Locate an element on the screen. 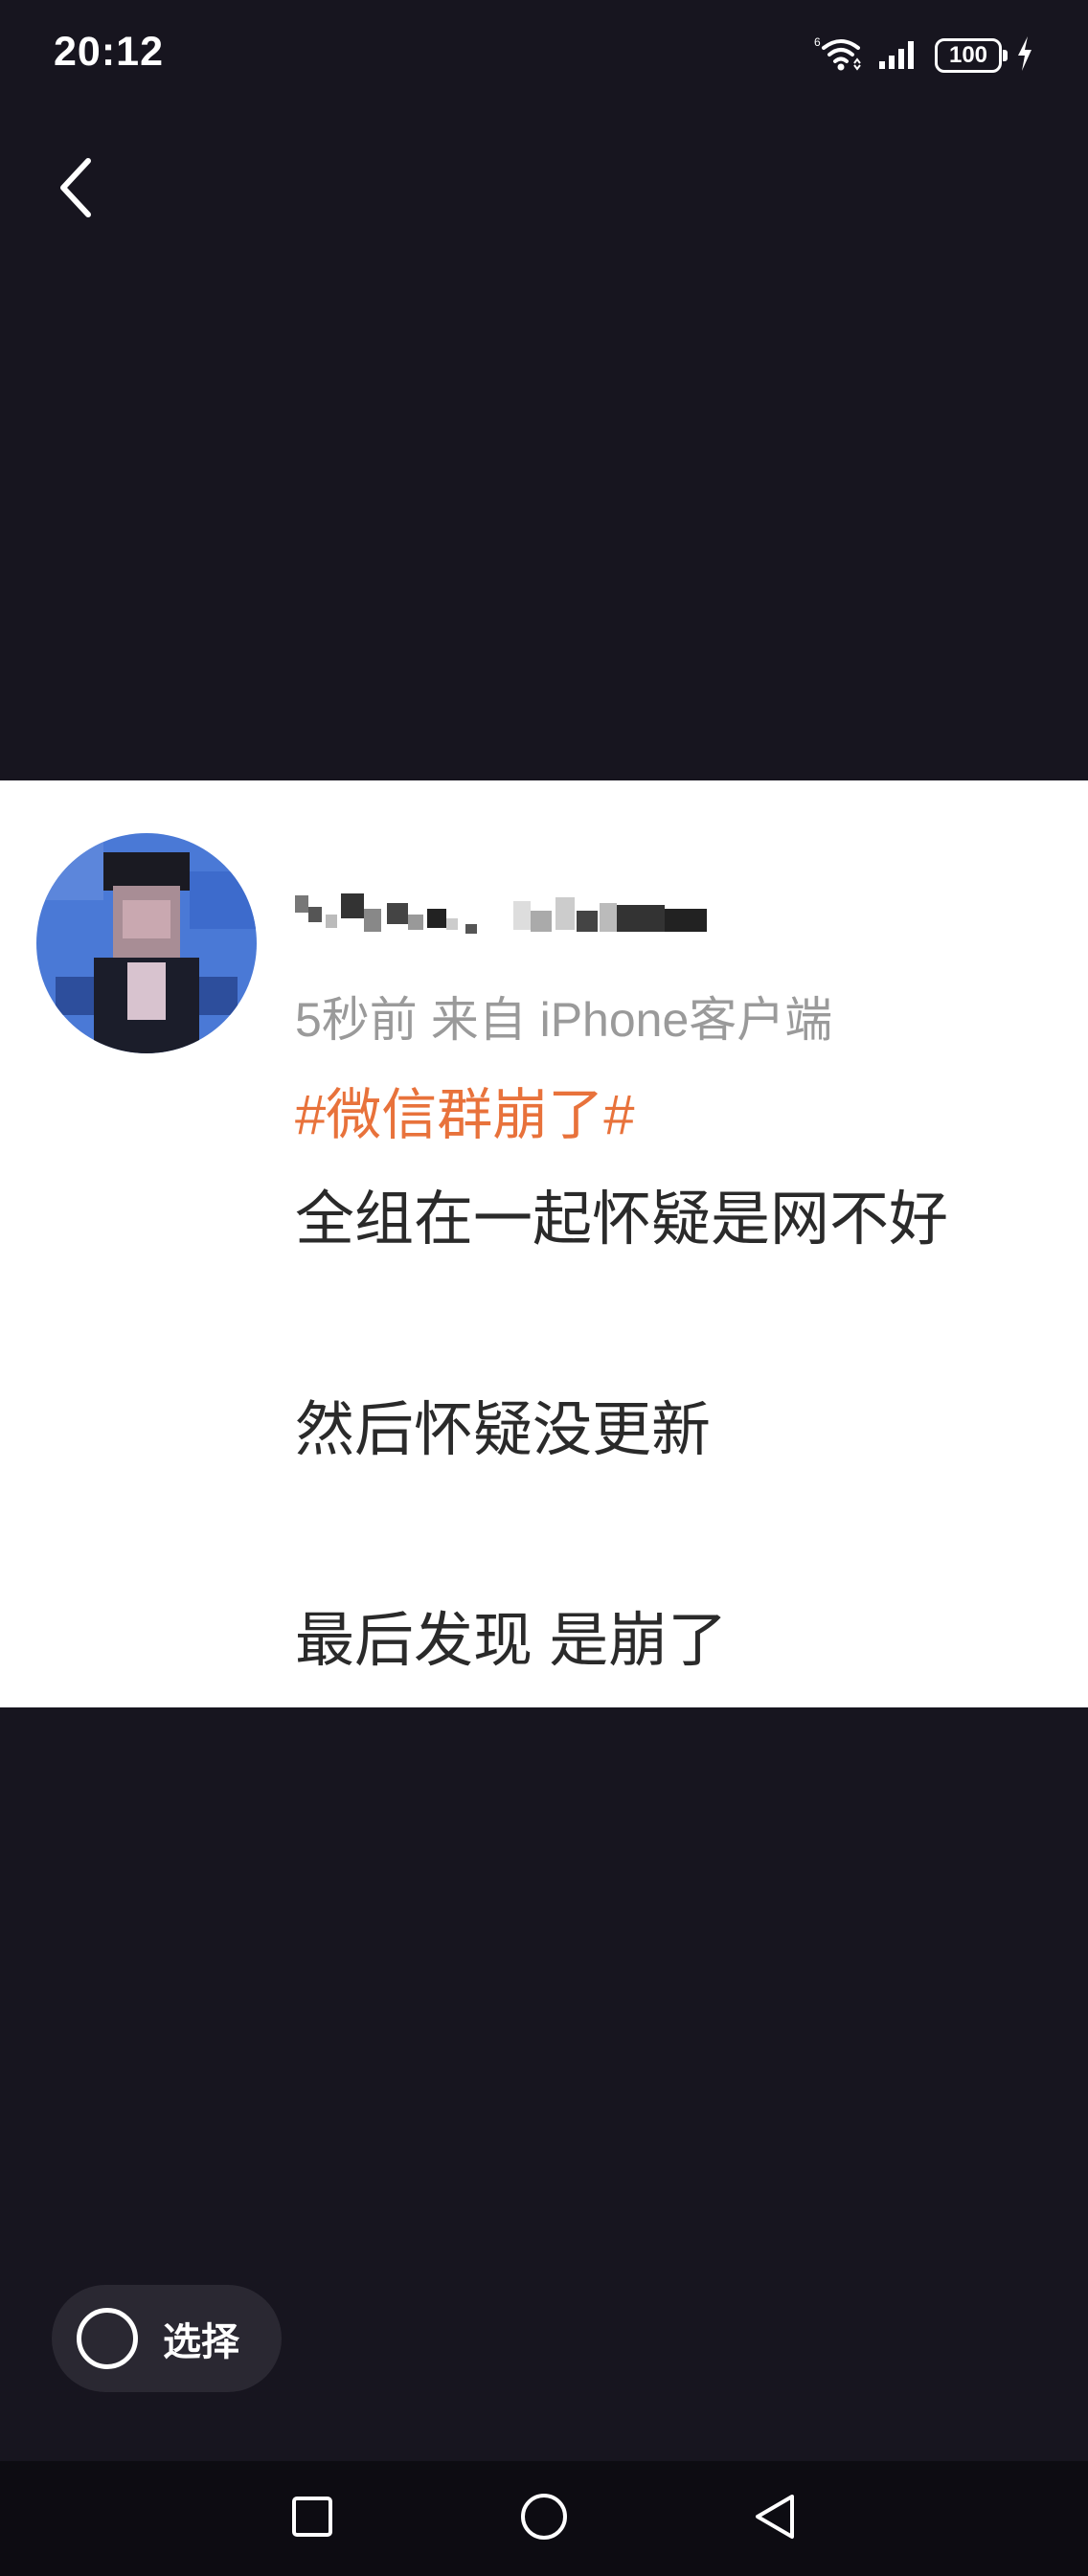 This screenshot has width=1088, height=2576. recents-button is located at coordinates (312, 2518).